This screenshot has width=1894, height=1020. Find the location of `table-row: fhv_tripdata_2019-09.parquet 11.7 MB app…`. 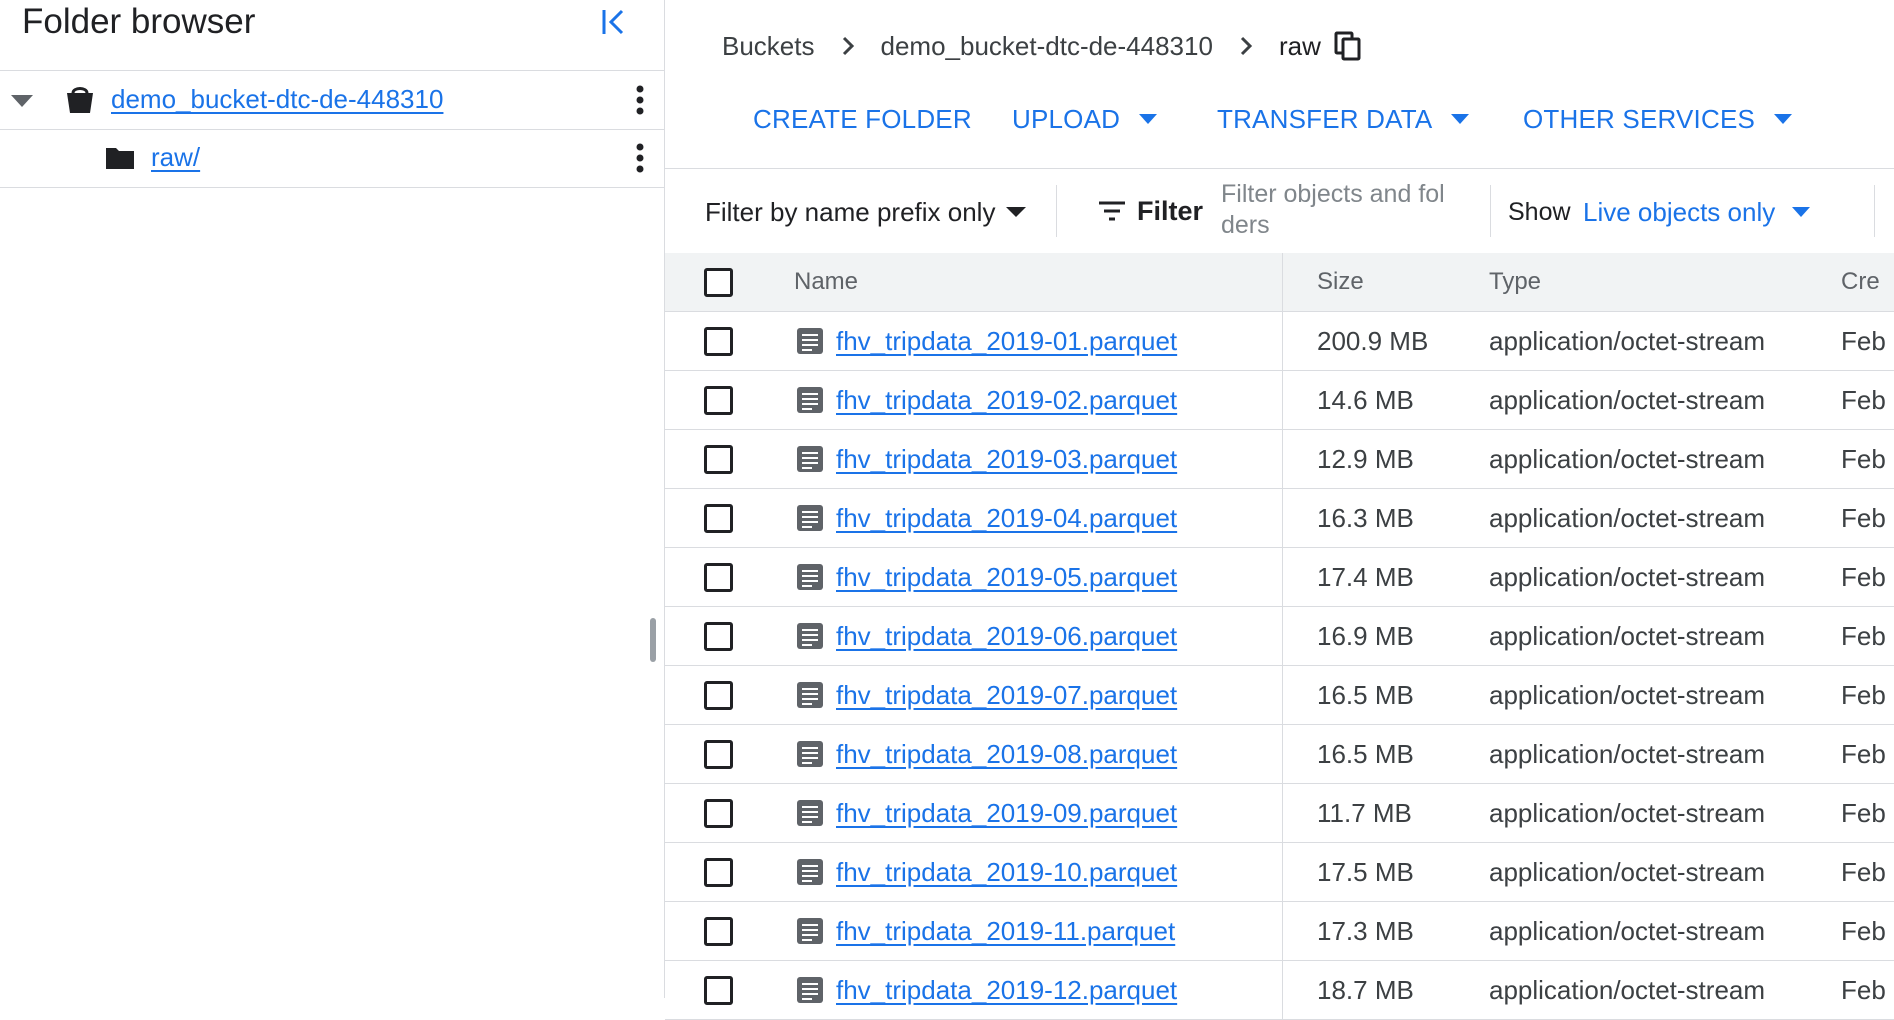

table-row: fhv_tripdata_2019-09.parquet 11.7 MB app… is located at coordinates (1279, 813).